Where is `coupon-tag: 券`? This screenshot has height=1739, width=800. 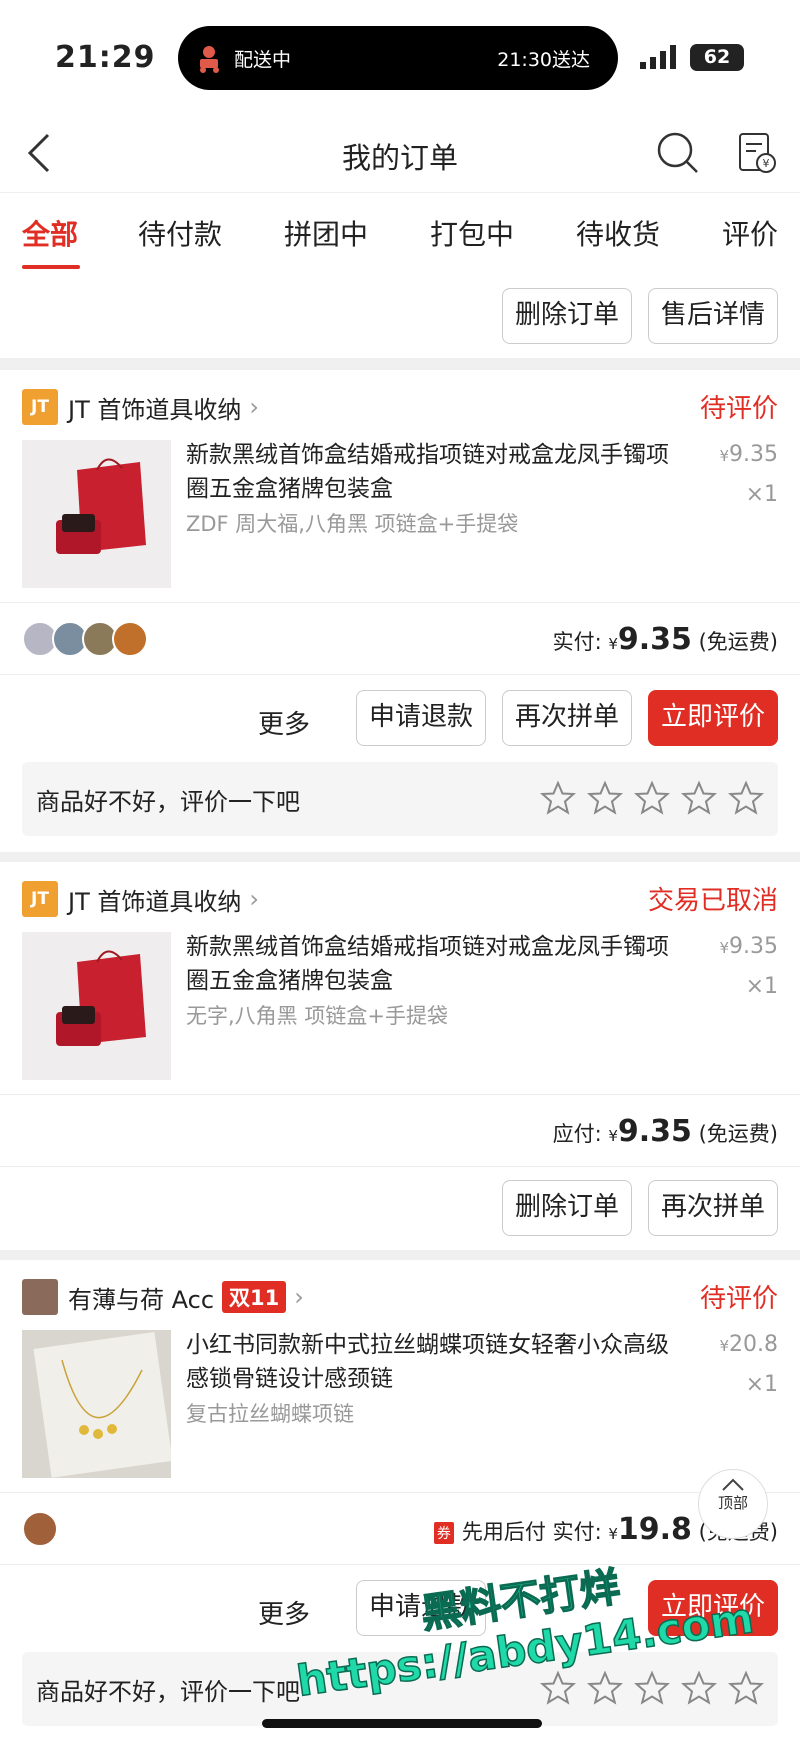 coupon-tag: 券 is located at coordinates (443, 1533).